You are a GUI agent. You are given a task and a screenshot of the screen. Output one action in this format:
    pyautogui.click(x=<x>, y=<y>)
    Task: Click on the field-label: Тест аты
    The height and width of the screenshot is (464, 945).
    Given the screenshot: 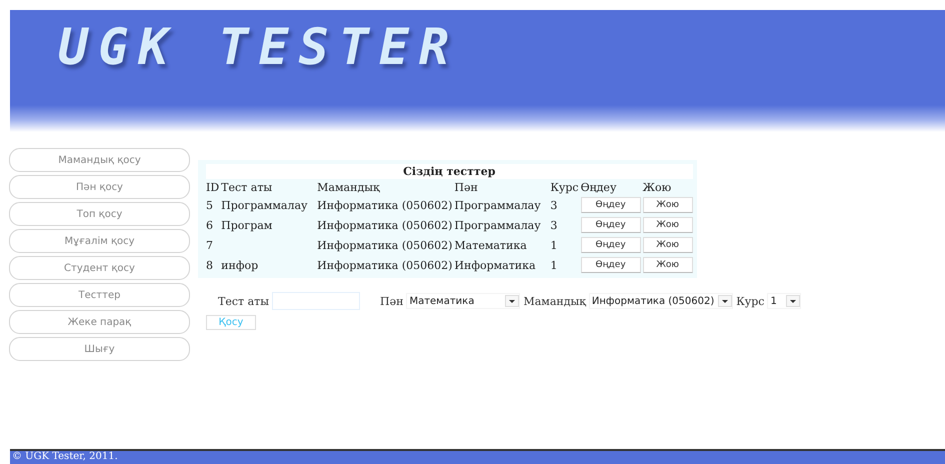 What is the action you would take?
    pyautogui.click(x=243, y=301)
    